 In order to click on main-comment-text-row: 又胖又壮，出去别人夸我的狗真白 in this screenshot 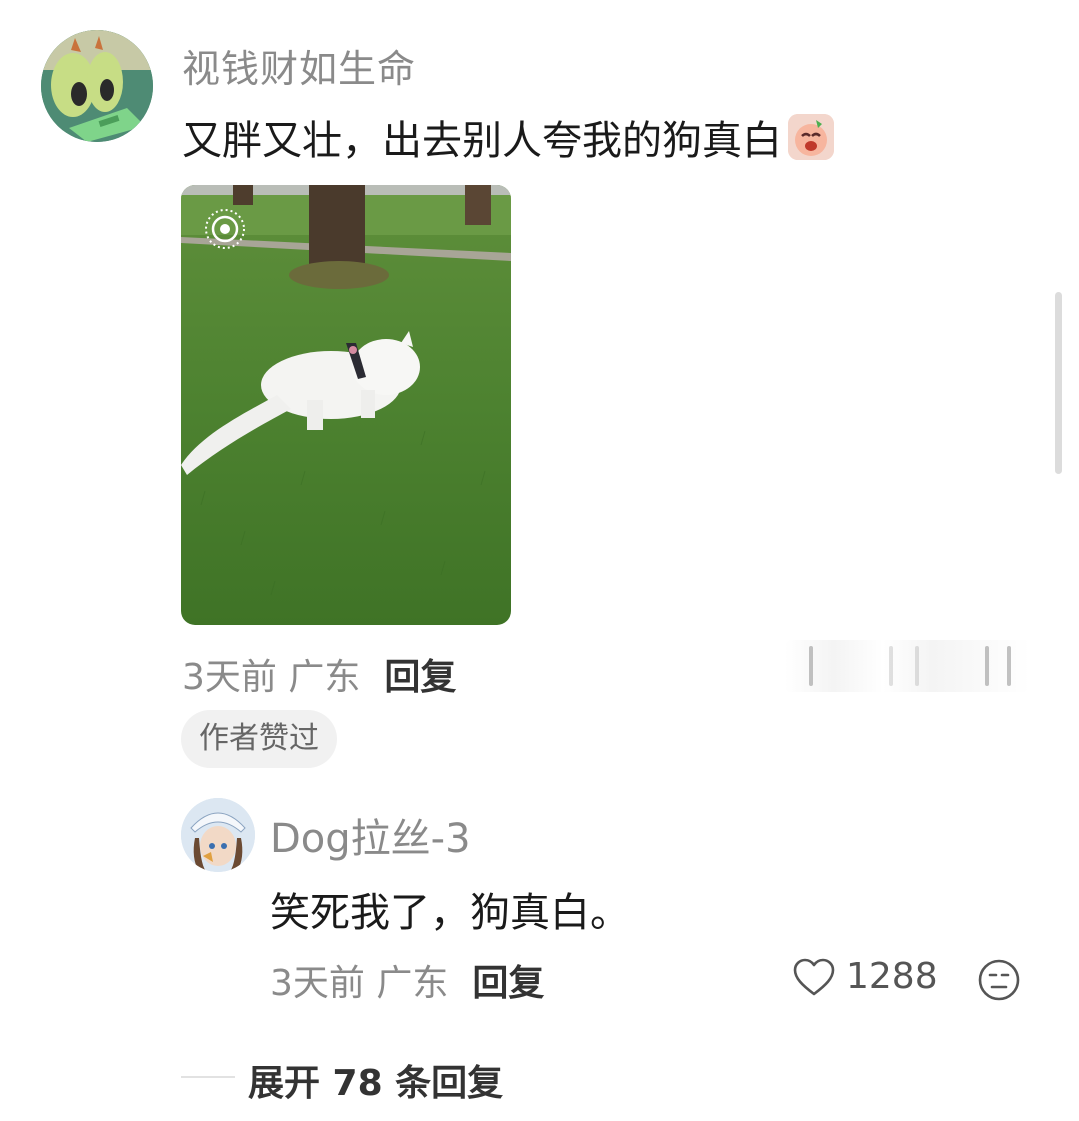, I will do `click(508, 137)`.